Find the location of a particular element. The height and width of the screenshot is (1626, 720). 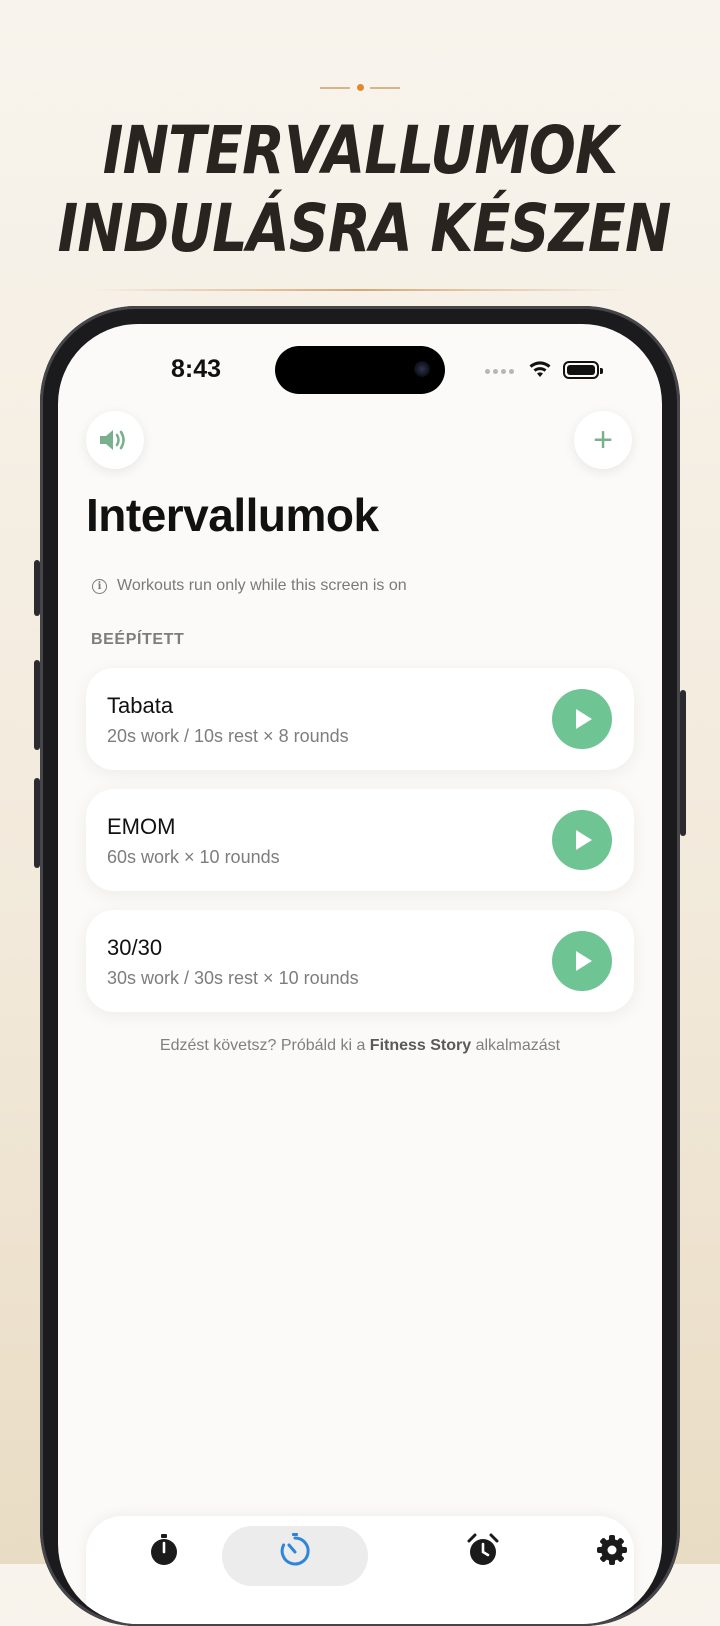

tab-intervals is located at coordinates (295, 1550).